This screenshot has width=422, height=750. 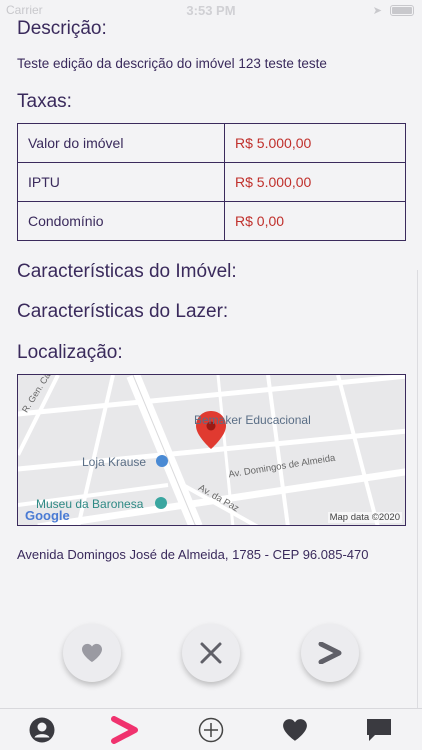 I want to click on dismiss-button, so click(x=211, y=653).